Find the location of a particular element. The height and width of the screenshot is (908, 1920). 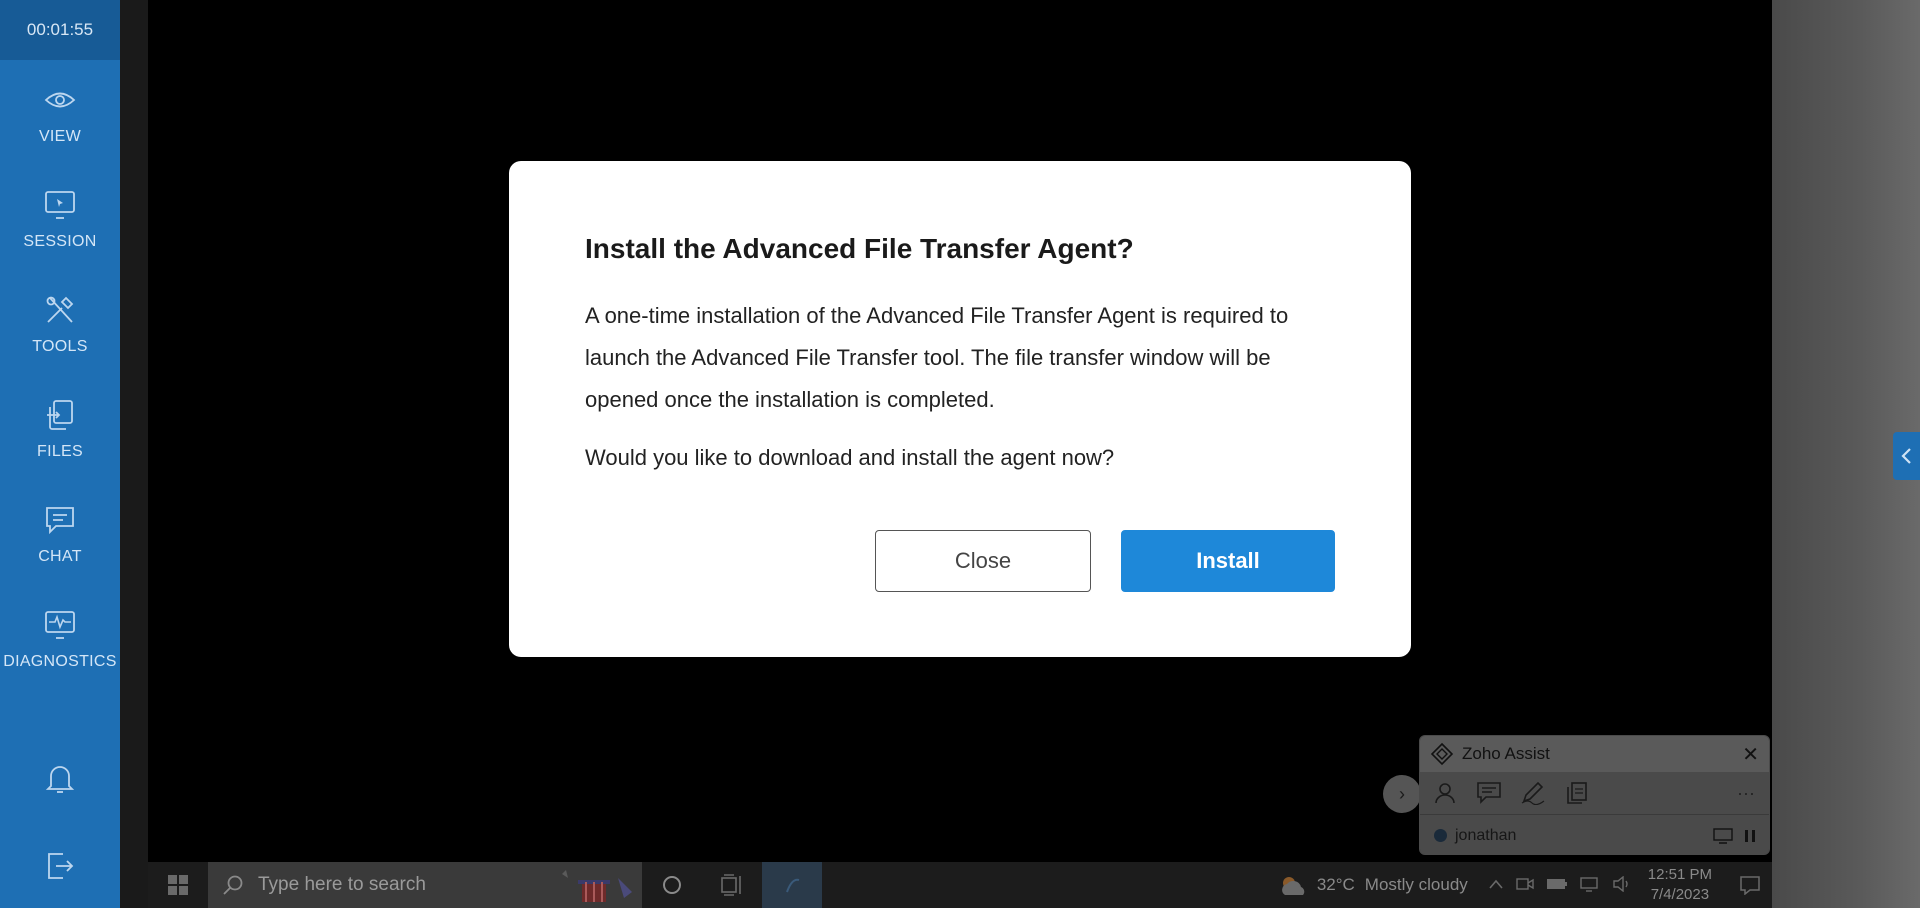

battery-icon is located at coordinates (1557, 885).